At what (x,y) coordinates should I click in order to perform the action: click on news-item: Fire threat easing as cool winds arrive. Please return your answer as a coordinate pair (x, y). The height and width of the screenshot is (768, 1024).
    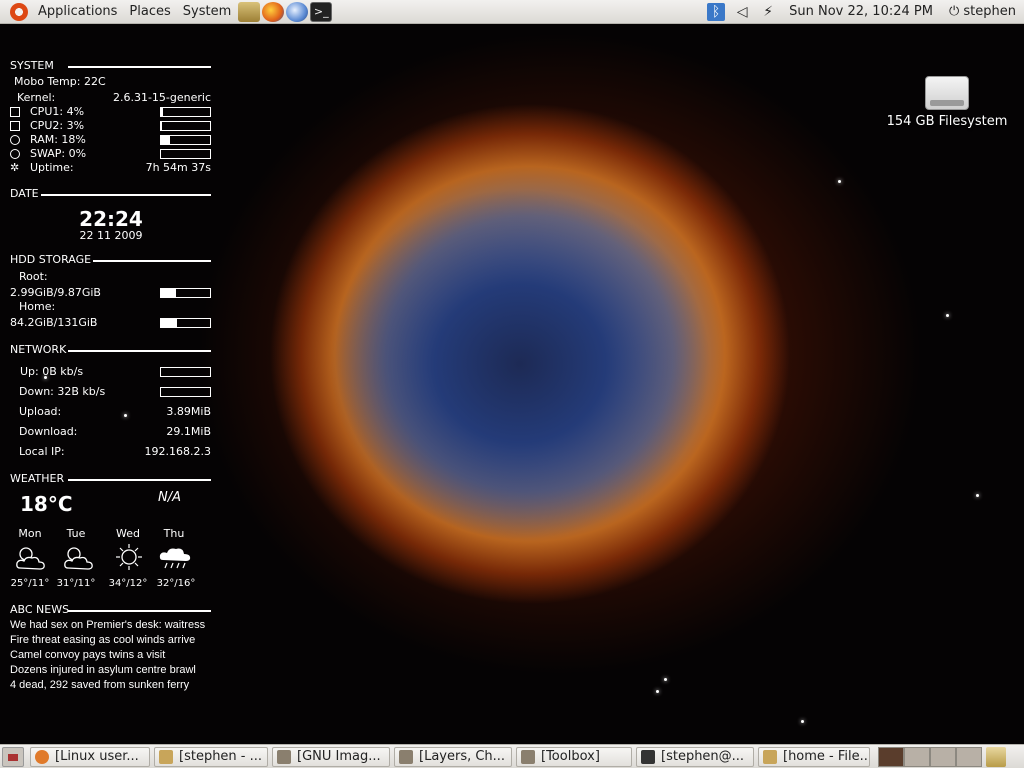
    Looking at the image, I should click on (103, 640).